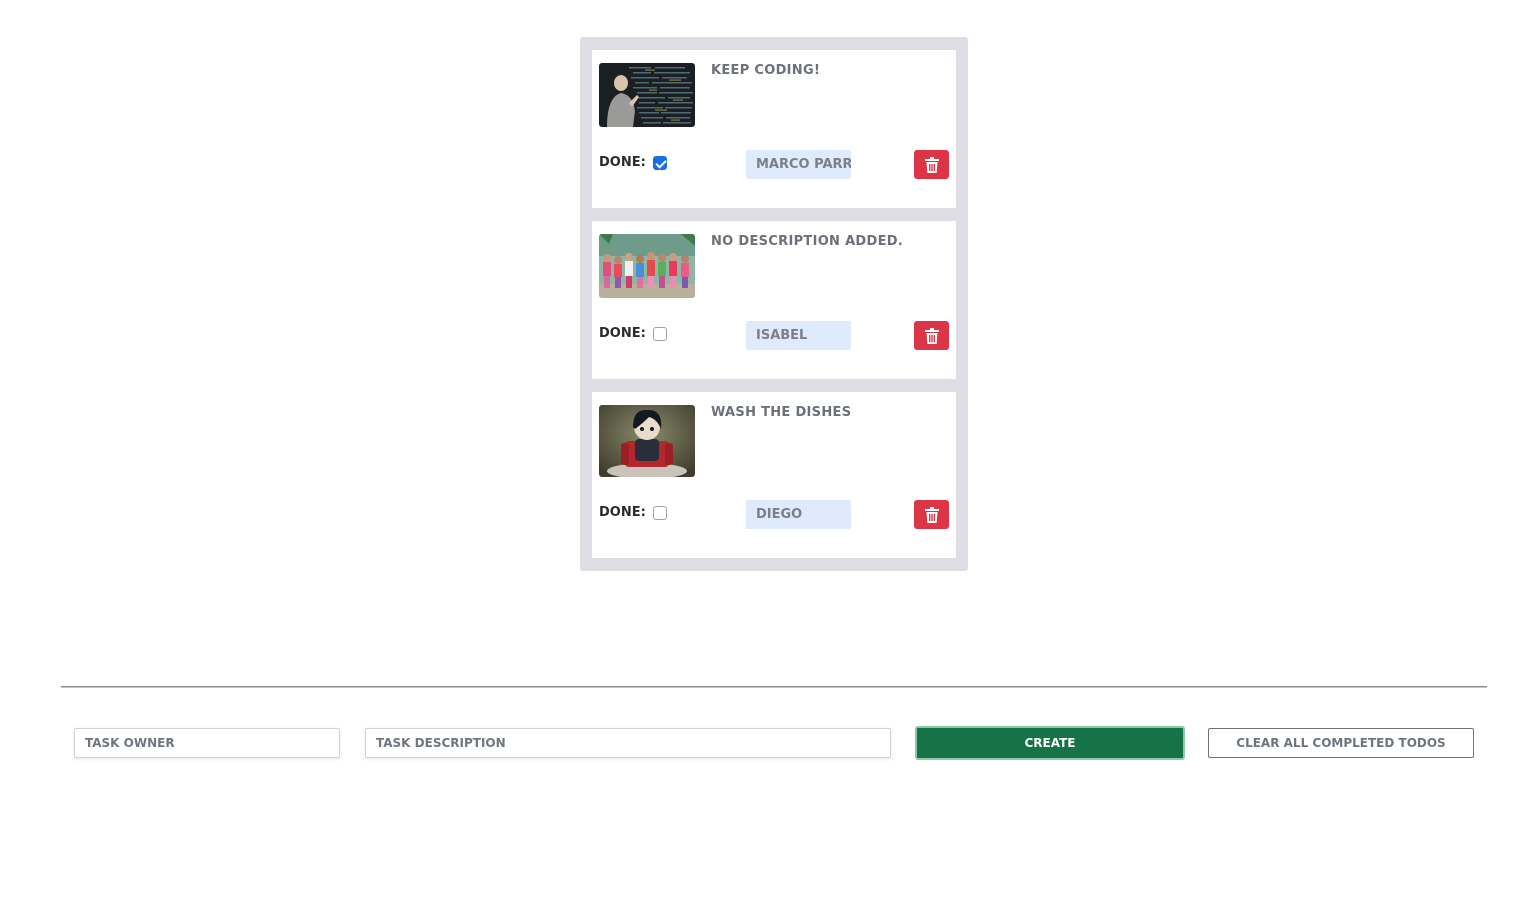 The width and height of the screenshot is (1525, 914). Describe the element at coordinates (766, 70) in the screenshot. I see `todo-description: Keep coding!` at that location.